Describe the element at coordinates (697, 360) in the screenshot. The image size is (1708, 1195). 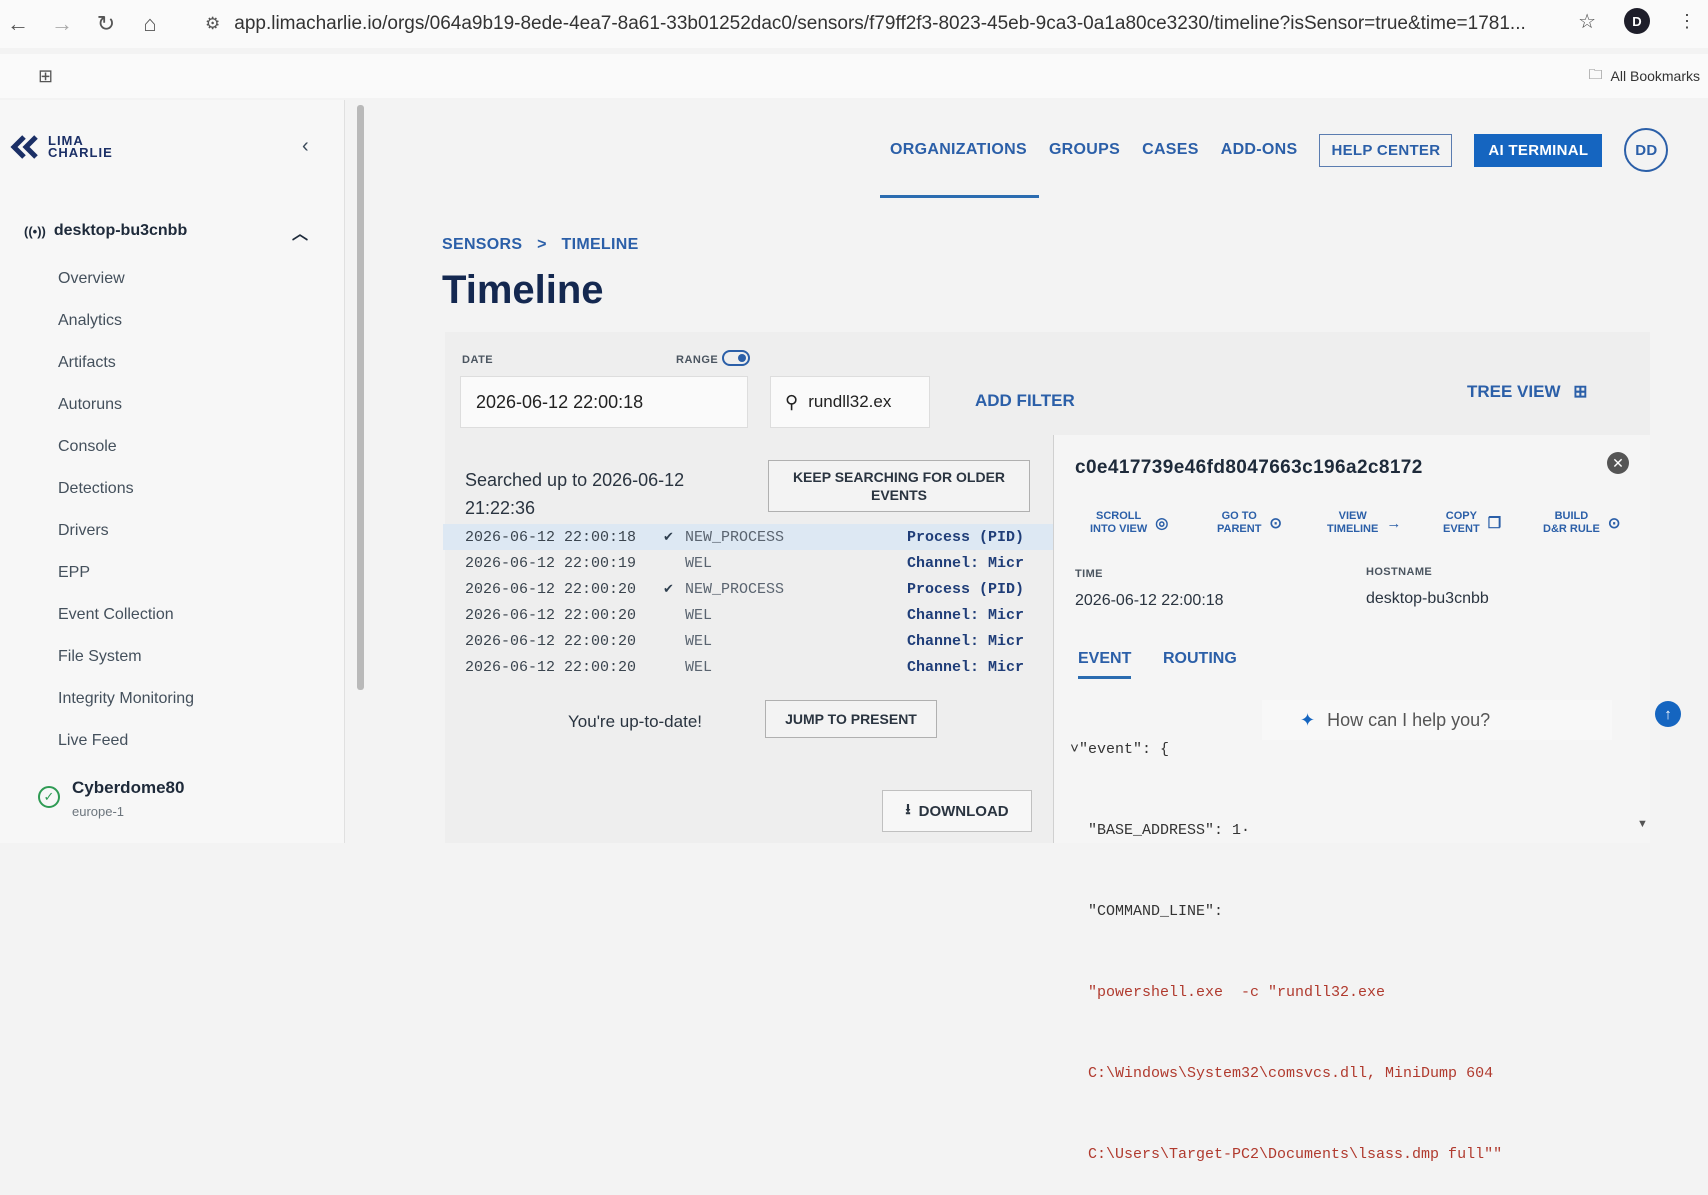
I see `range-label: RANGE` at that location.